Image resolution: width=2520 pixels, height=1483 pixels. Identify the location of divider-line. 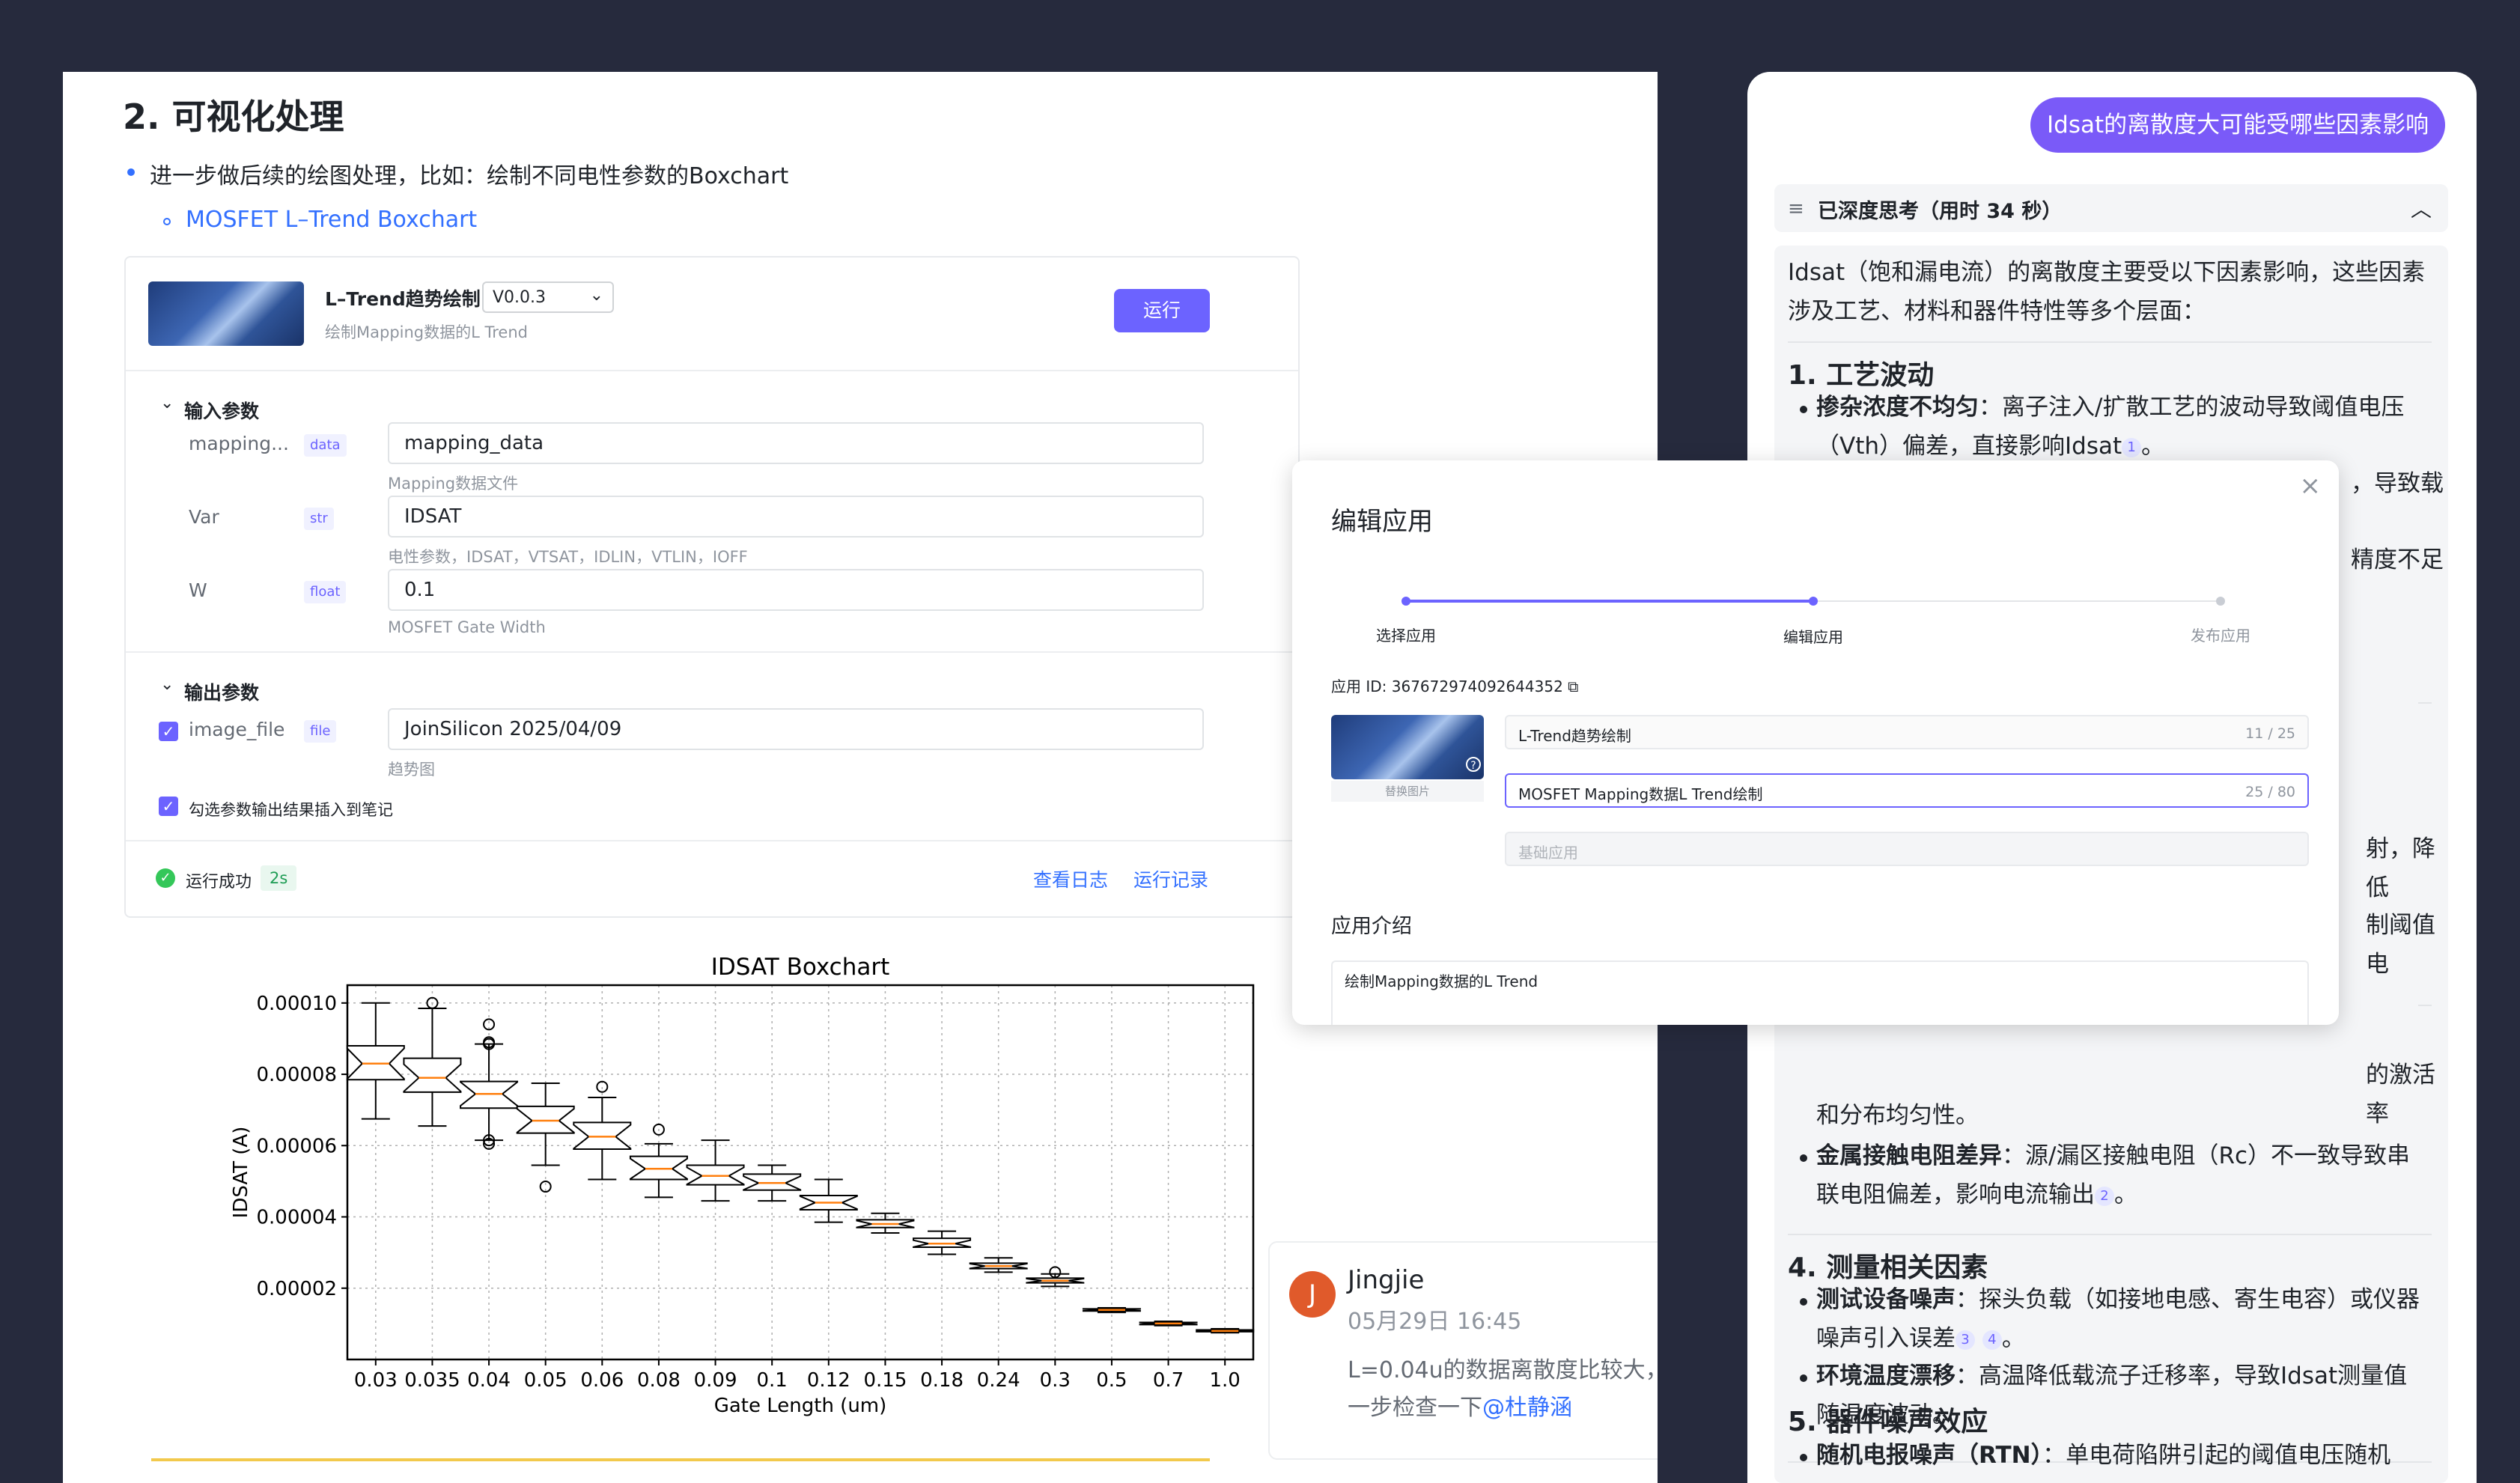
(680, 1459).